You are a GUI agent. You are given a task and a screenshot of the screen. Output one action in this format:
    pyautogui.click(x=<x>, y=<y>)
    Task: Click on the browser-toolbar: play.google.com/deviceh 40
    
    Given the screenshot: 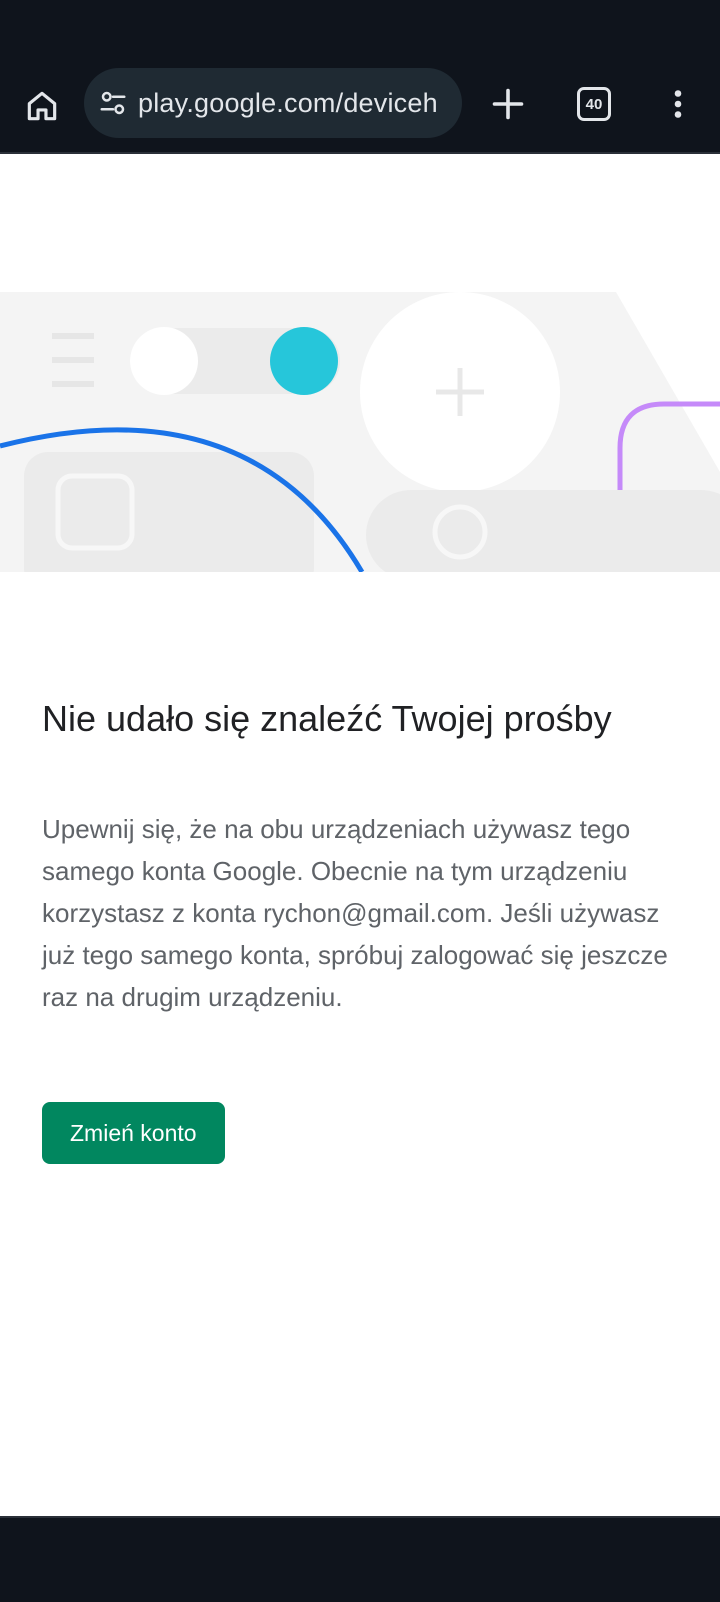 What is the action you would take?
    pyautogui.click(x=360, y=109)
    